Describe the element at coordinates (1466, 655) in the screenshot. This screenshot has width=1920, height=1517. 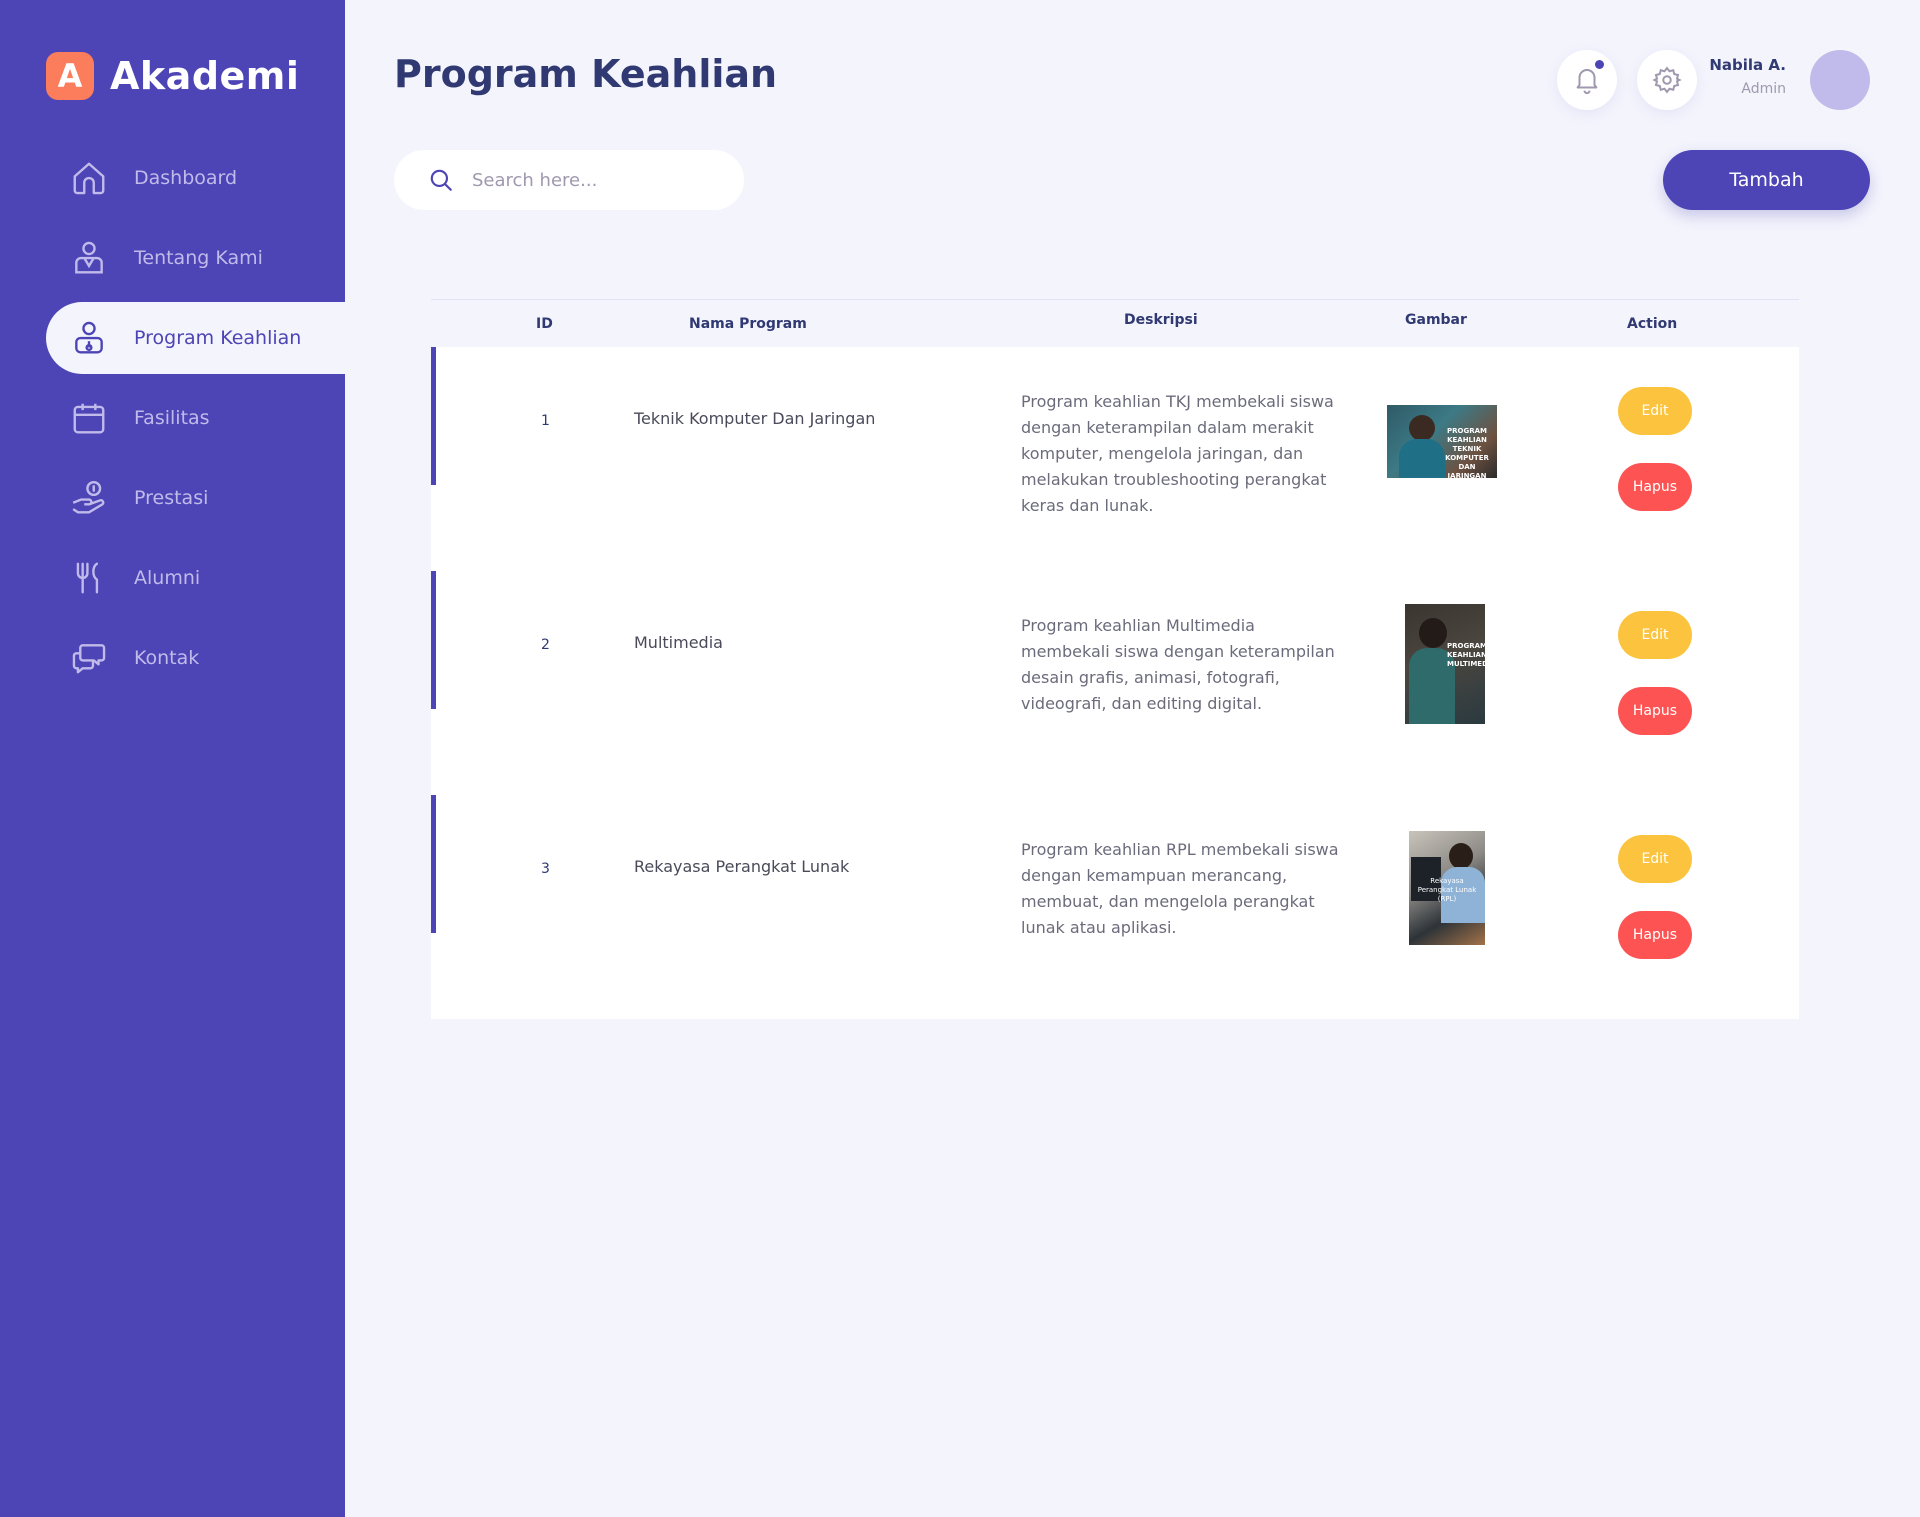
I see `image-caption: PROGRAM KEAHLIAN MULTIMEDIA` at that location.